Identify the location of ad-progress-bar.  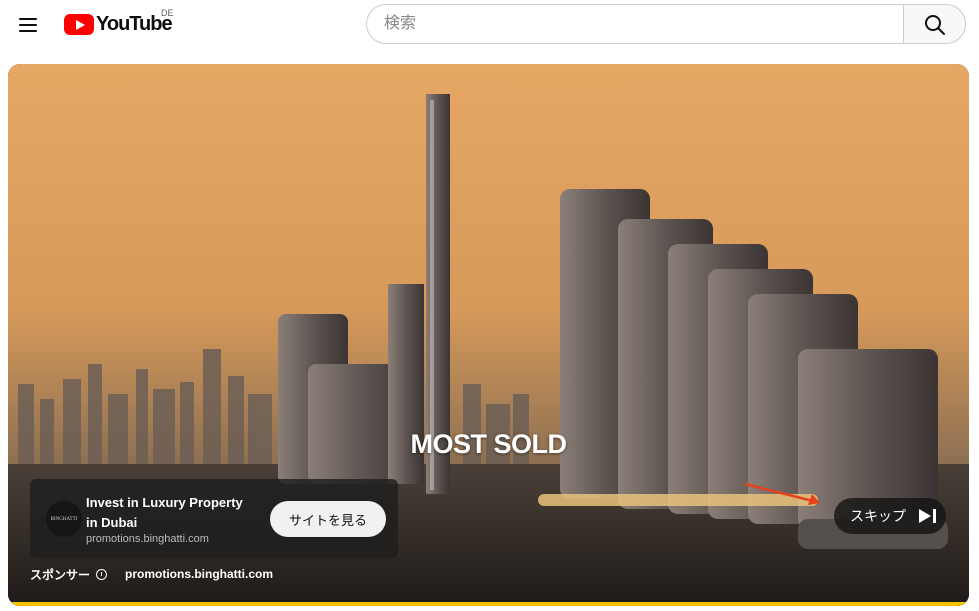
(488, 604).